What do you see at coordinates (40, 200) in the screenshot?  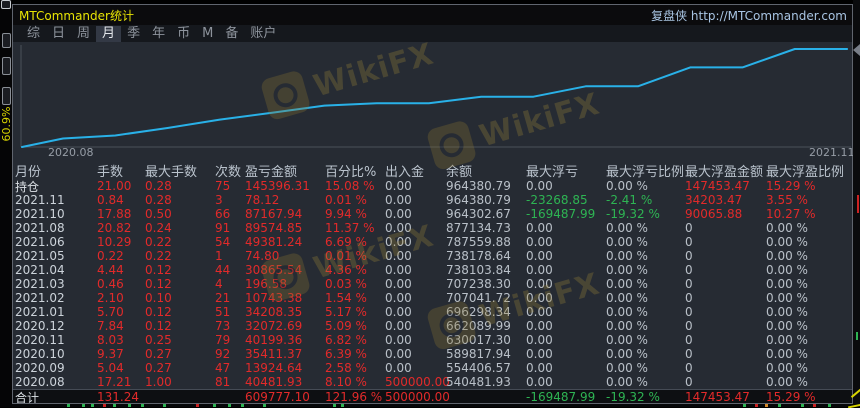 I see `table-cell: 2021.11` at bounding box center [40, 200].